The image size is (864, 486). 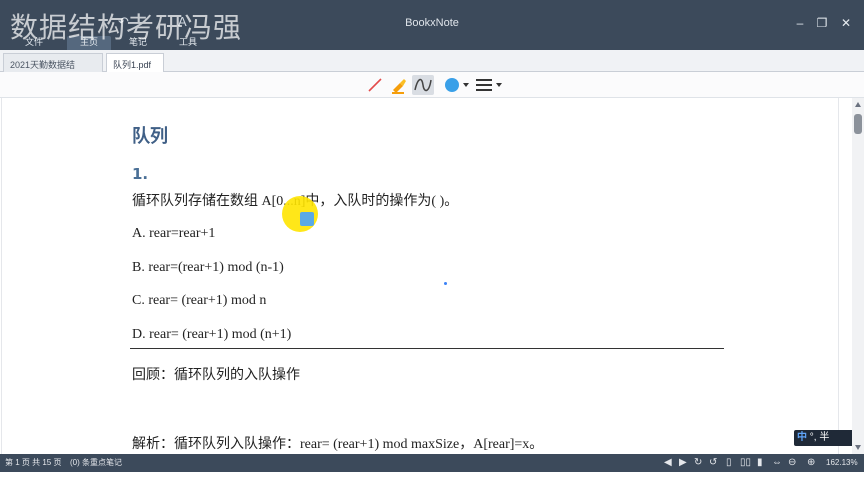 I want to click on refresh-icon: ↻, so click(x=698, y=463).